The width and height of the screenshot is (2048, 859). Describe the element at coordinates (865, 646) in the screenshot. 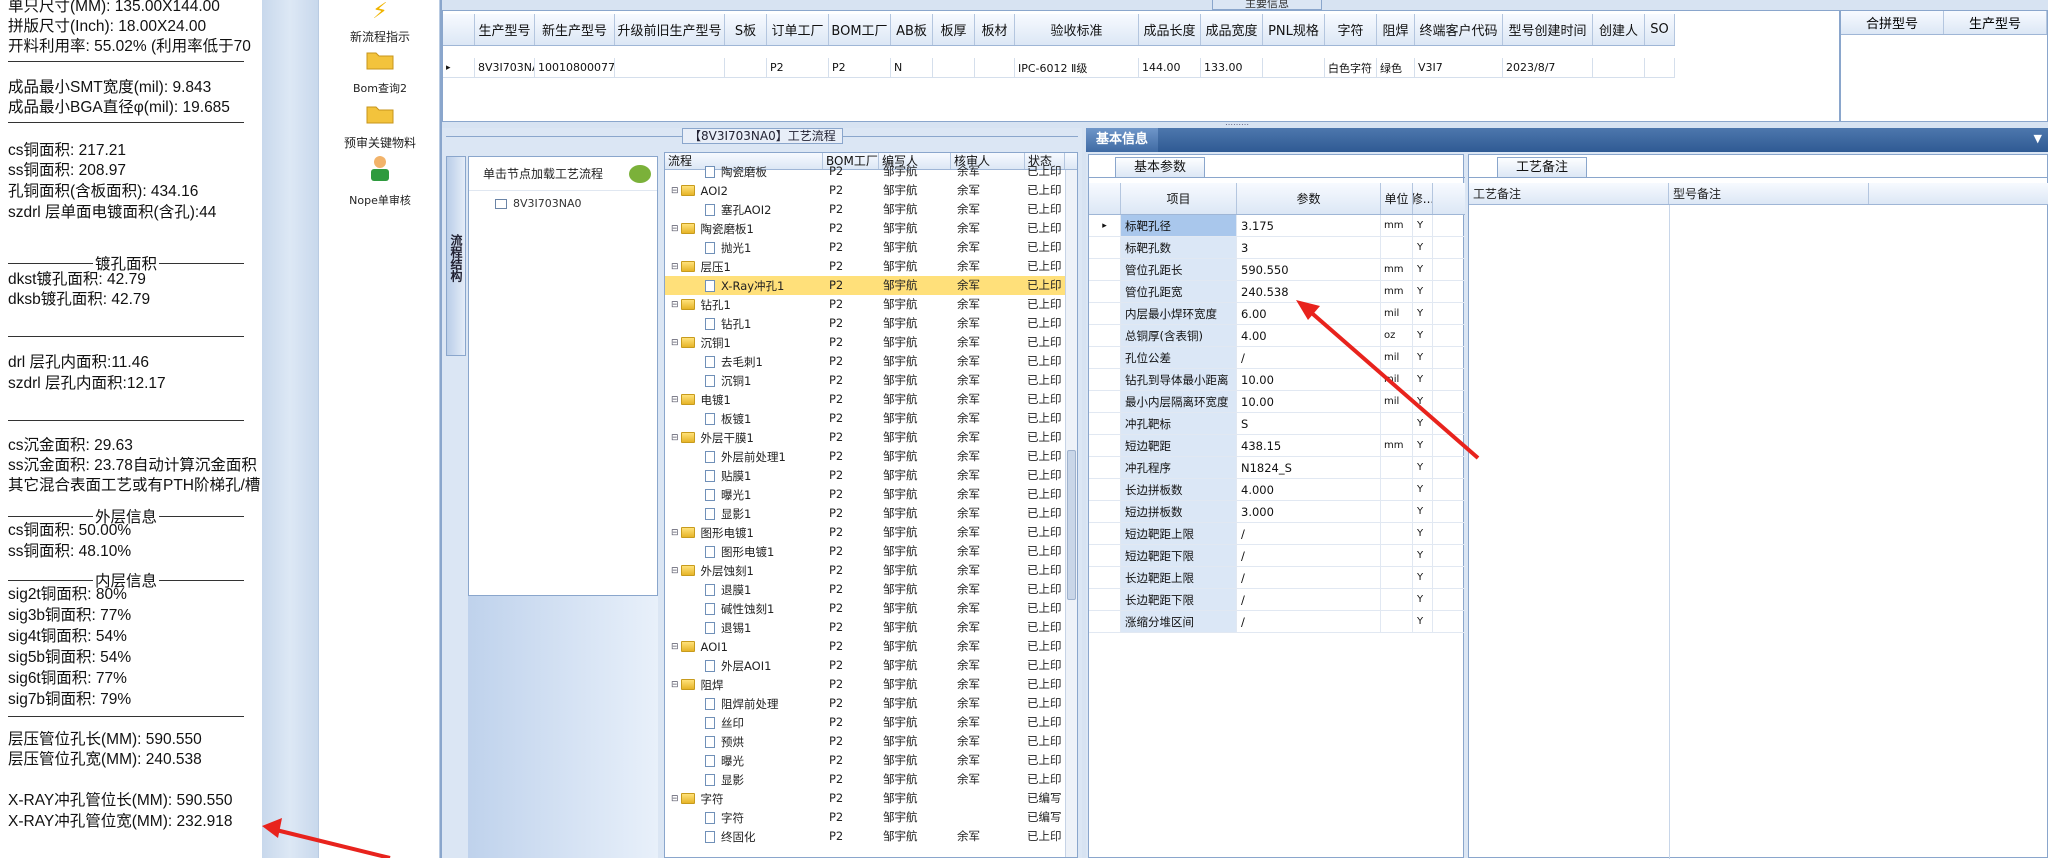

I see `tree-row: ⊟ AOI1 P2 邹宇航 余军 已上印` at that location.